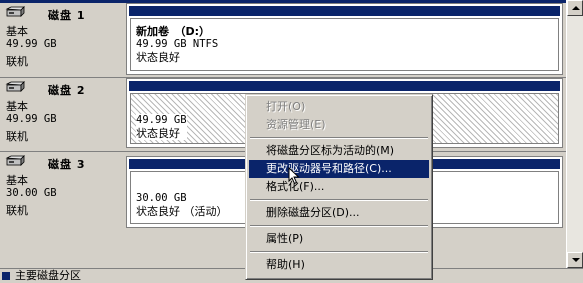 The image size is (583, 283). What do you see at coordinates (63, 192) in the screenshot?
I see `disk-info-3: 磁盘 3 基本 30.00 GB 联机` at bounding box center [63, 192].